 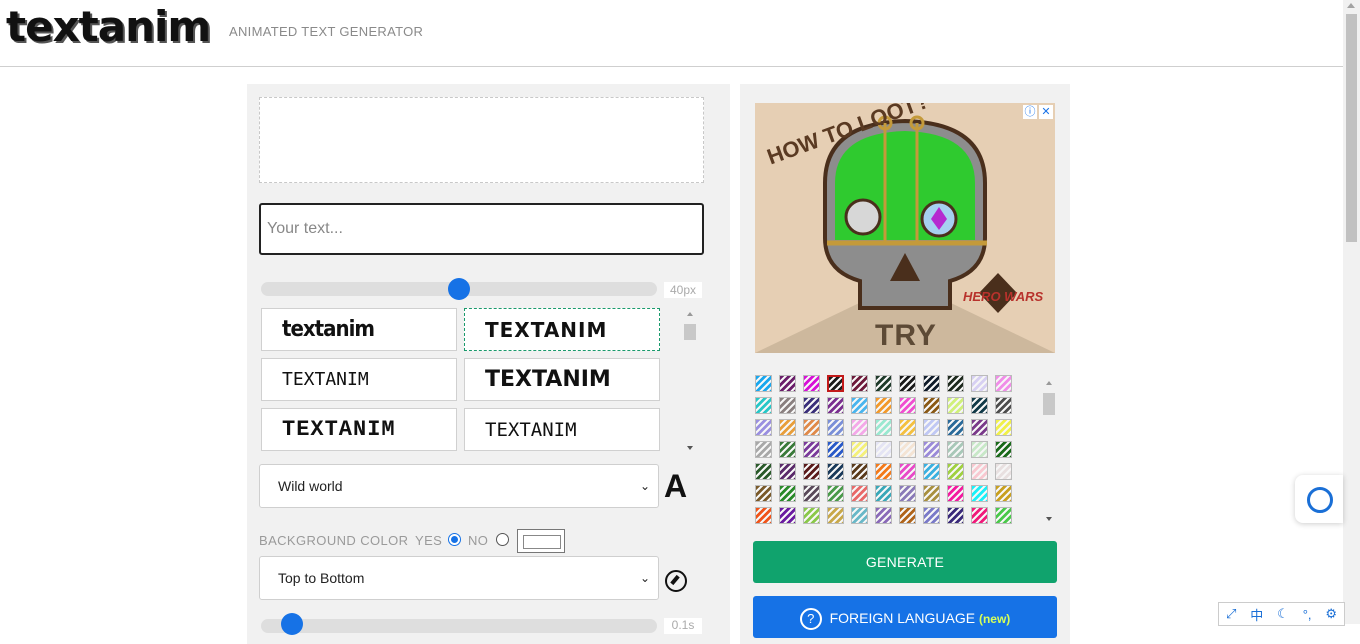 I want to click on font-option-selected: TEXTANIM, so click(x=562, y=329).